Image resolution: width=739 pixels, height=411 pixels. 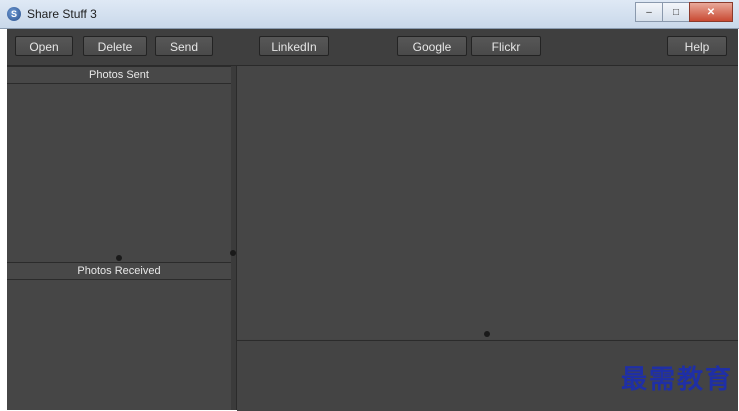 What do you see at coordinates (649, 12) in the screenshot?
I see `minimize-icon: –` at bounding box center [649, 12].